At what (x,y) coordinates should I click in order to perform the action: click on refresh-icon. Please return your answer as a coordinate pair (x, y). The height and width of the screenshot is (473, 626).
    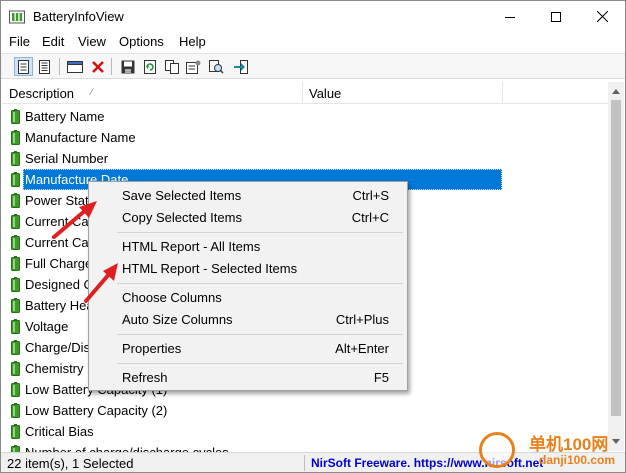
    Looking at the image, I should click on (149, 66).